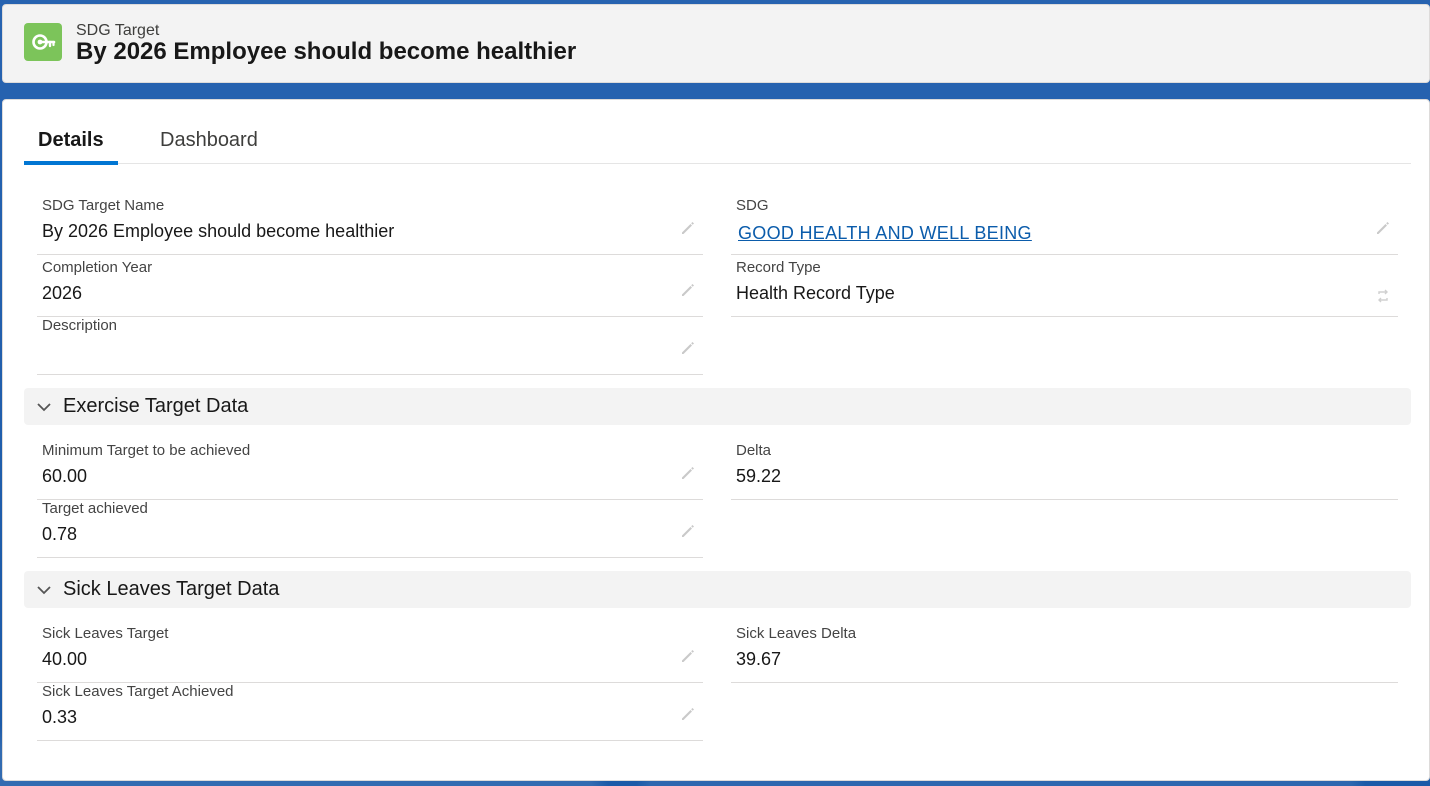  I want to click on target-icon, so click(43, 42).